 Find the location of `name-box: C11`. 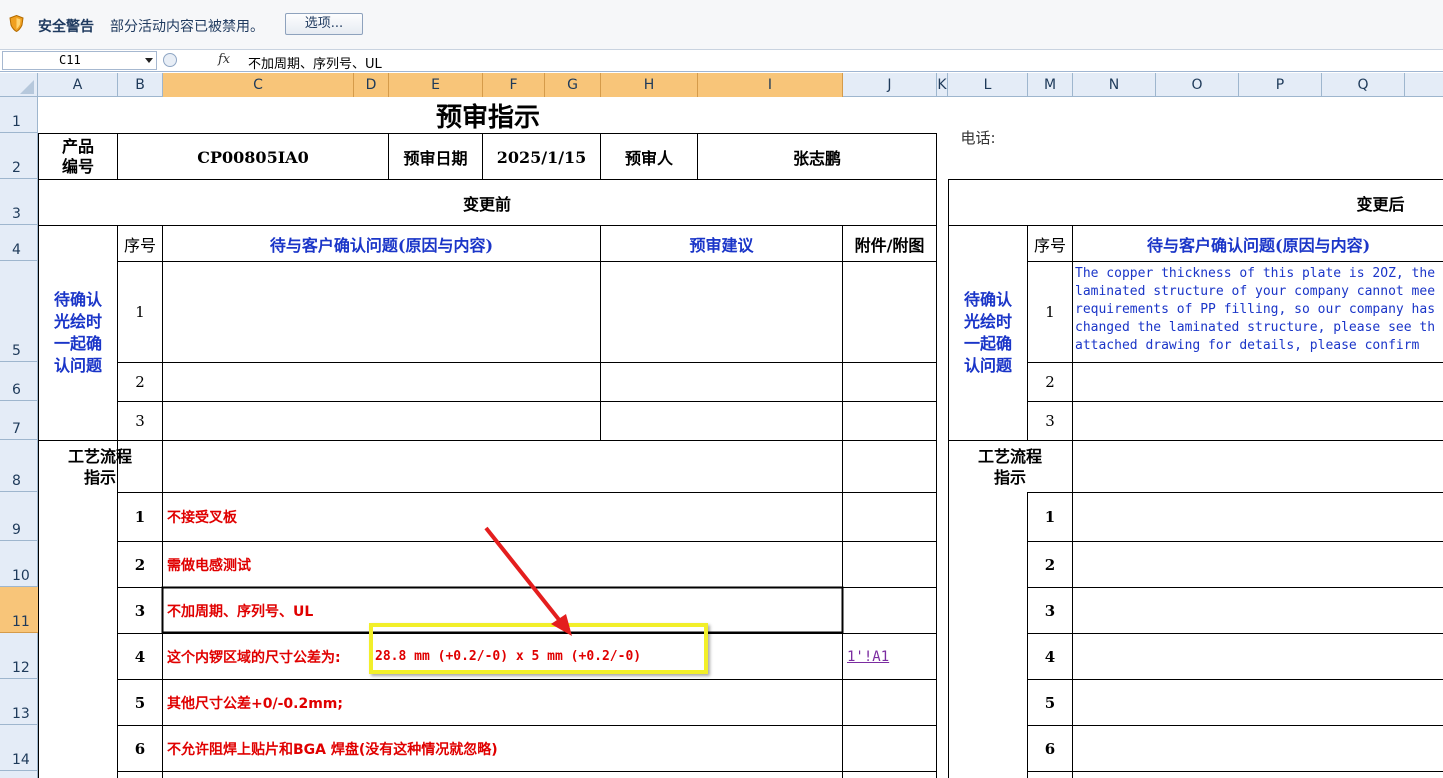

name-box: C11 is located at coordinates (79, 60).